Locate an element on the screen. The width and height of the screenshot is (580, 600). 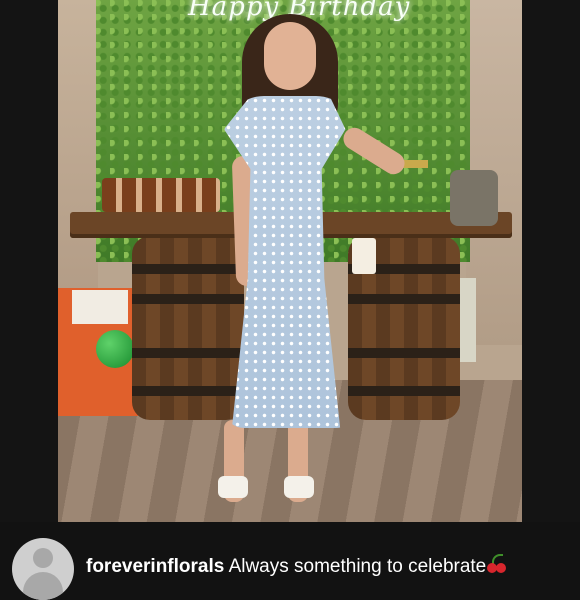
tiki-mug is located at coordinates (474, 198).